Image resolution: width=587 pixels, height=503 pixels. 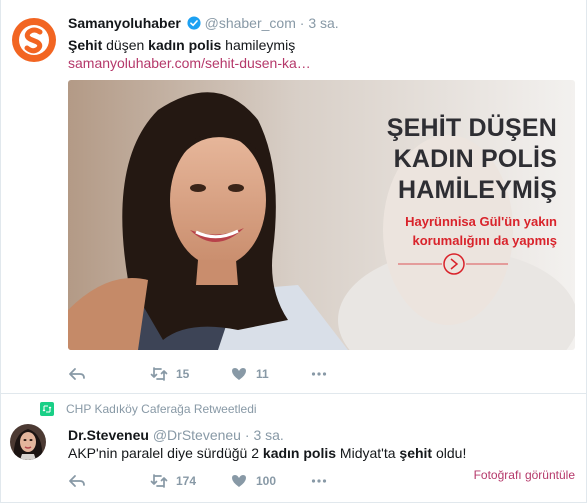 What do you see at coordinates (47, 409) in the screenshot?
I see `retweet-badge-icon` at bounding box center [47, 409].